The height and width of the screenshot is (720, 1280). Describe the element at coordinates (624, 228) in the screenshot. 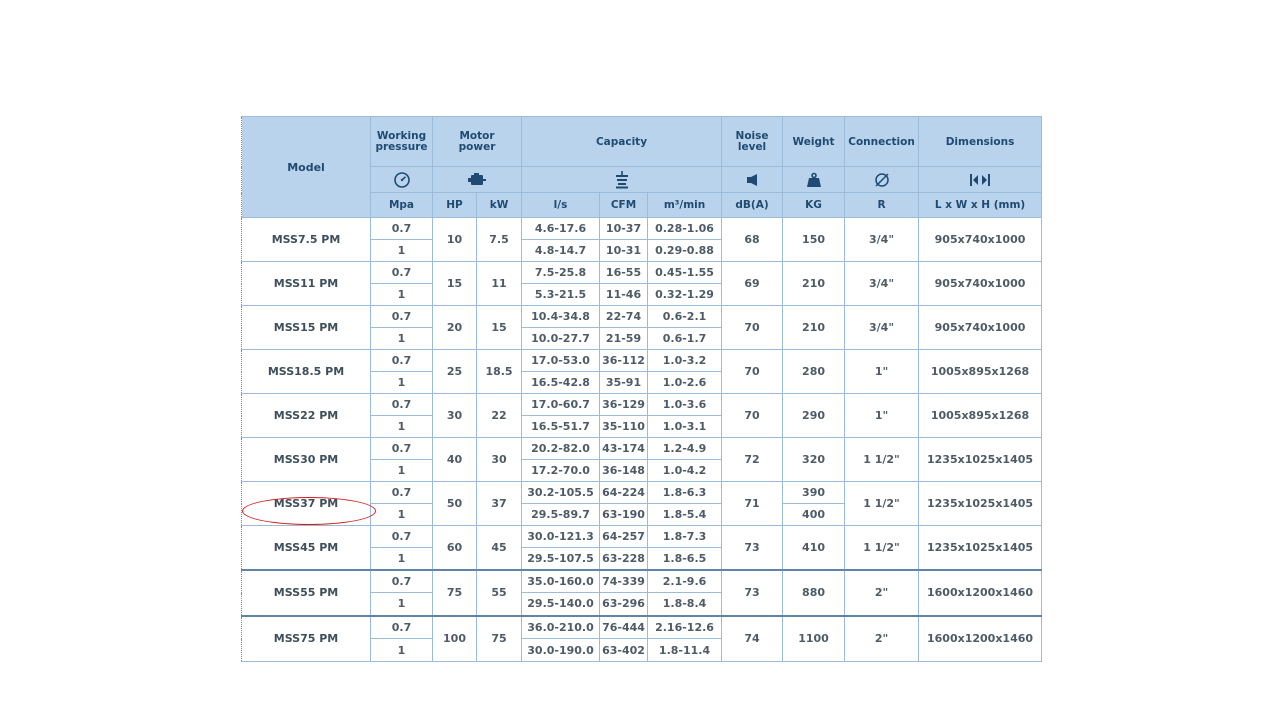

I see `capacity-cfm-cell: 10-37` at that location.